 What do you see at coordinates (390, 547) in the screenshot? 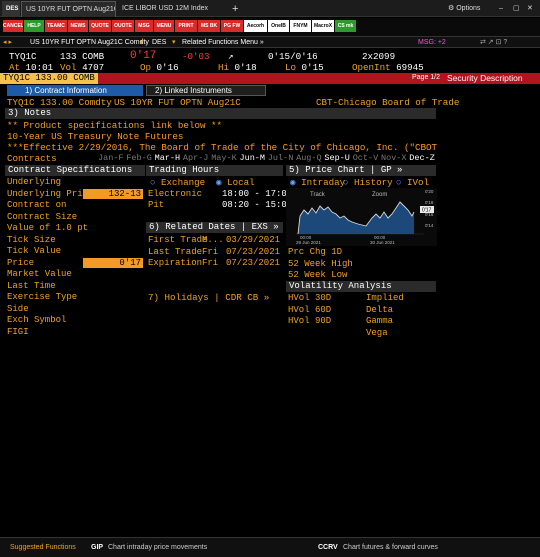
I see `suggested-function-ccrv-desc: Chart futures & forward curves` at bounding box center [390, 547].